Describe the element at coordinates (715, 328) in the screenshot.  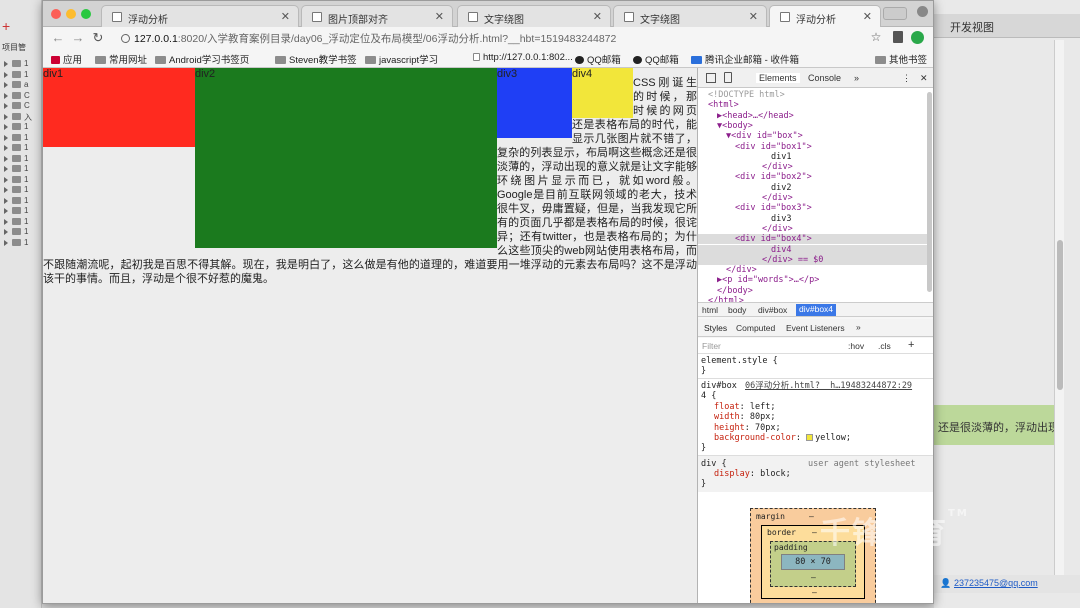
I see `tab-styles: Styles` at that location.